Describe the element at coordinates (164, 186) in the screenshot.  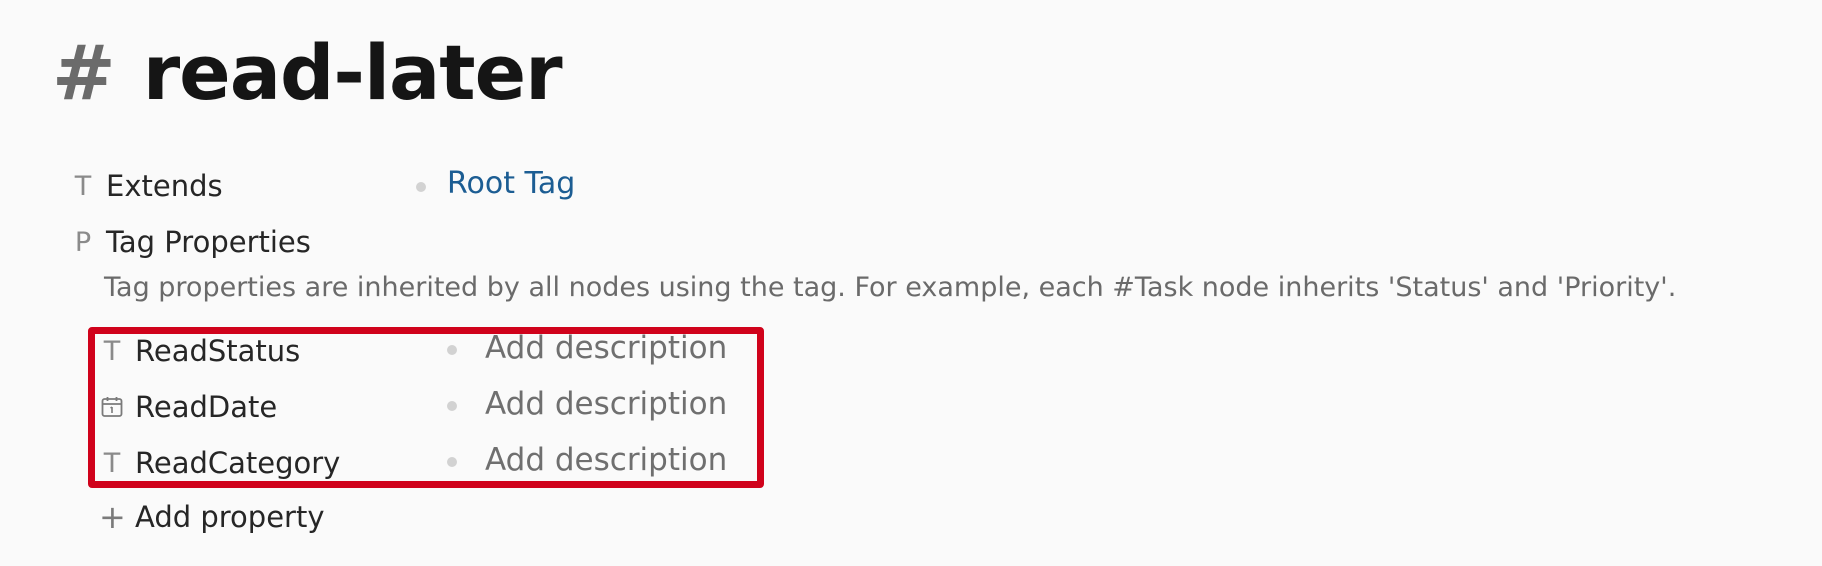
I see `extends-label: Extends` at that location.